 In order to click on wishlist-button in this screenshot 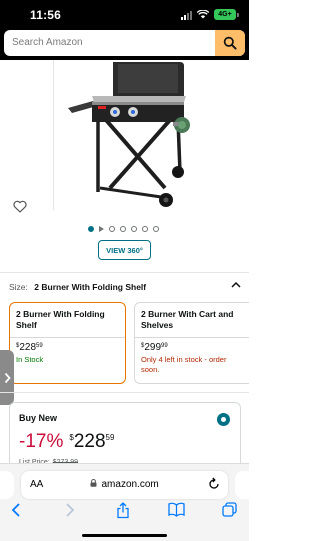, I will do `click(20, 209)`.